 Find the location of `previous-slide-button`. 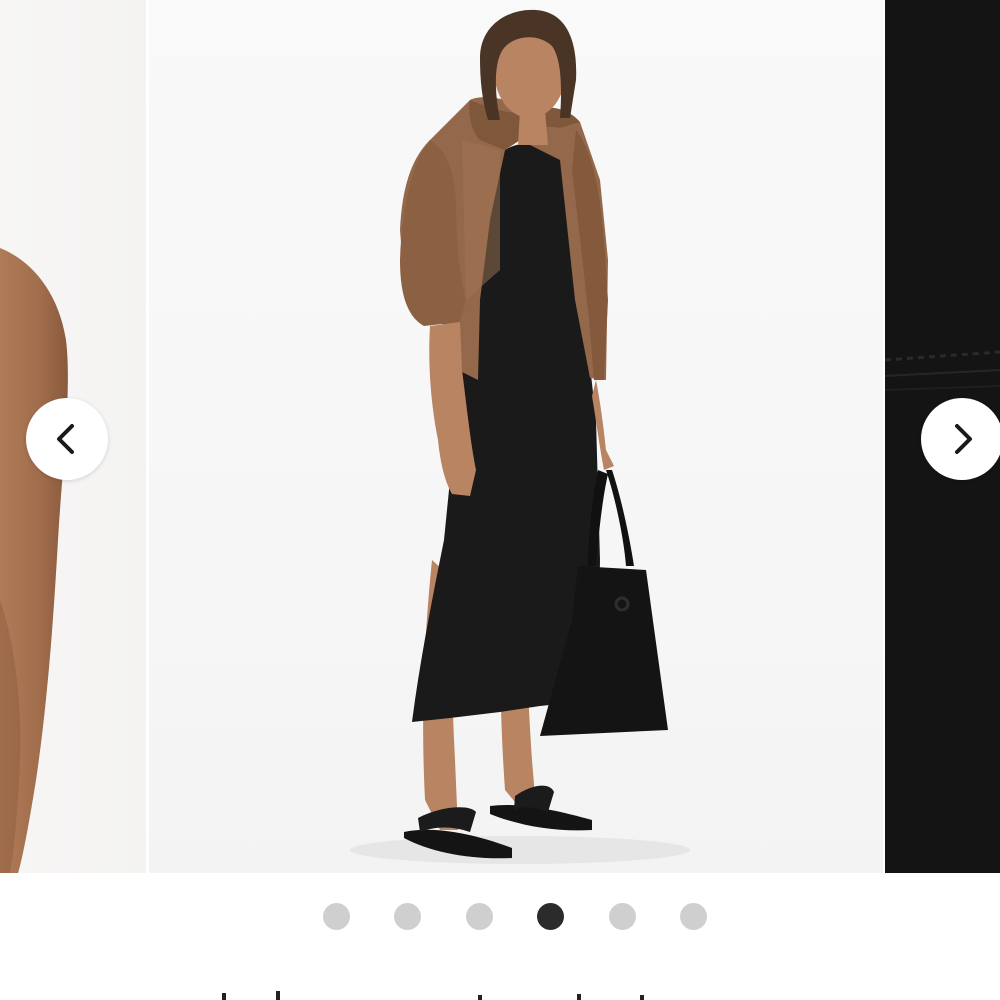

previous-slide-button is located at coordinates (67, 439).